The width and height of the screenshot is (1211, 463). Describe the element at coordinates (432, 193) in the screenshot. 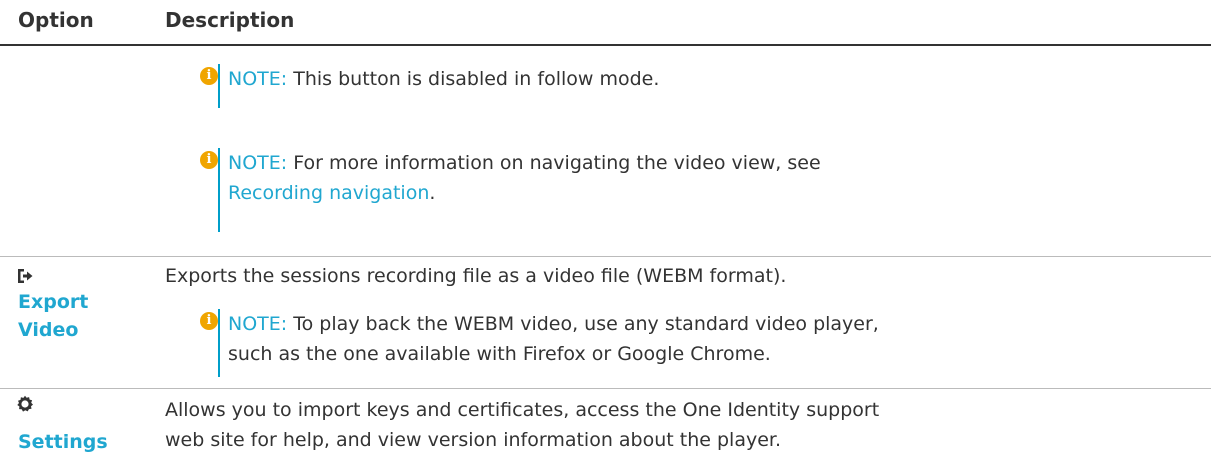

I see `note-period: .` at that location.